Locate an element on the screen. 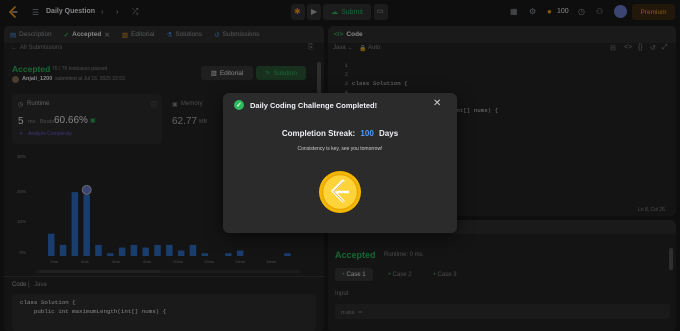 This screenshot has width=680, height=331. streak-label: Completion Streak: is located at coordinates (318, 133).